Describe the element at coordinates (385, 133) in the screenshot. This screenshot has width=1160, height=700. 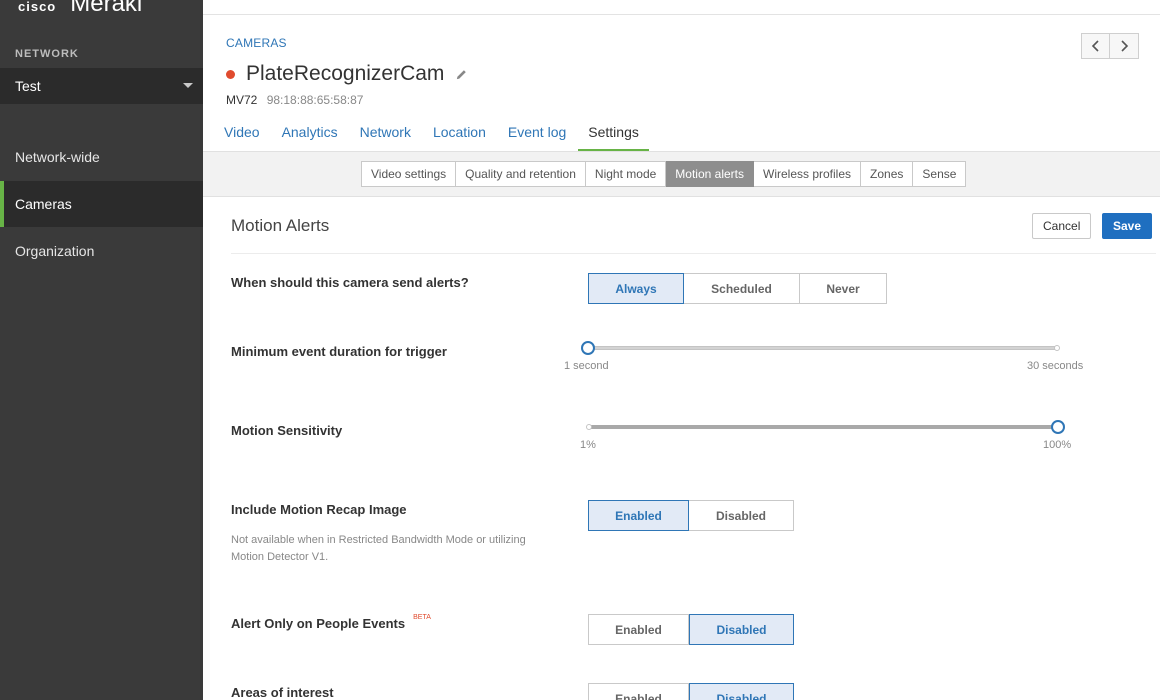
I see `tab-network: Network` at that location.